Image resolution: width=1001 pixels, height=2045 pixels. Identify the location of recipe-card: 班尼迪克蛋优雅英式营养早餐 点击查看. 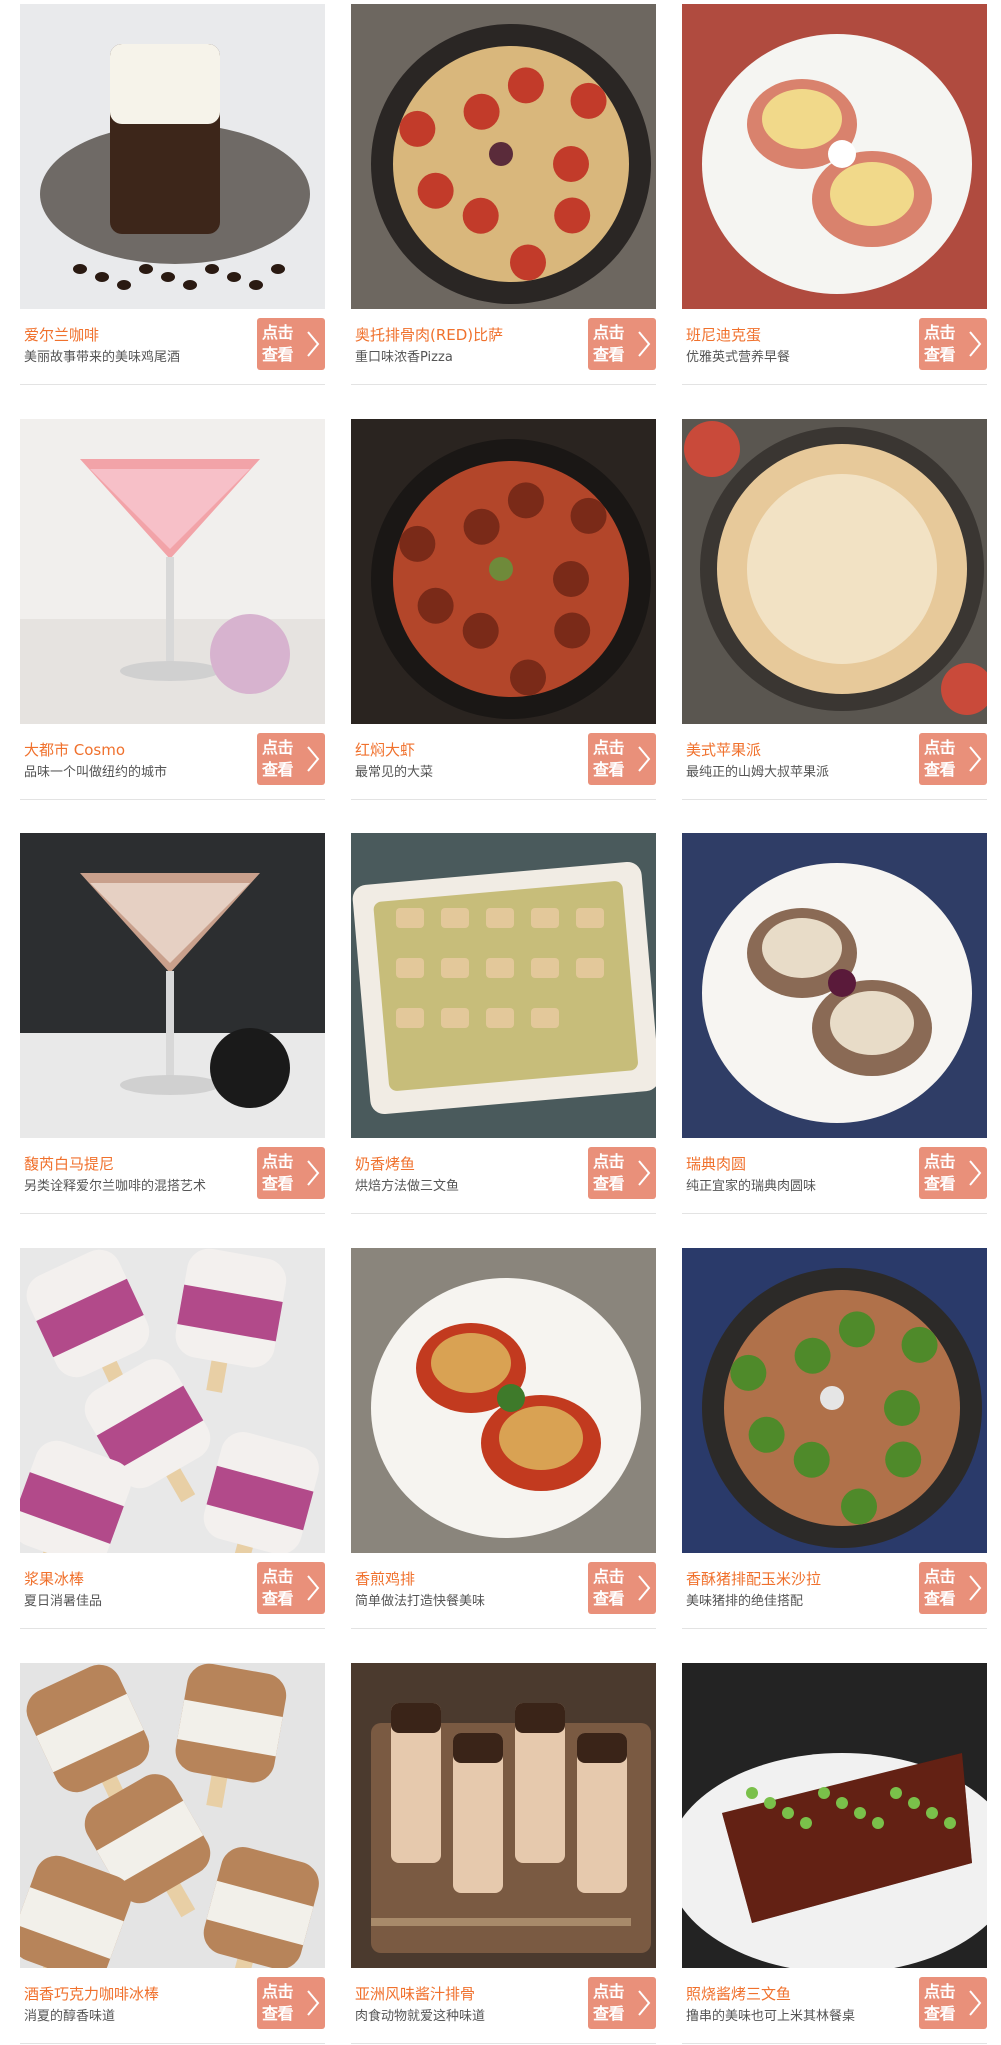
(834, 195).